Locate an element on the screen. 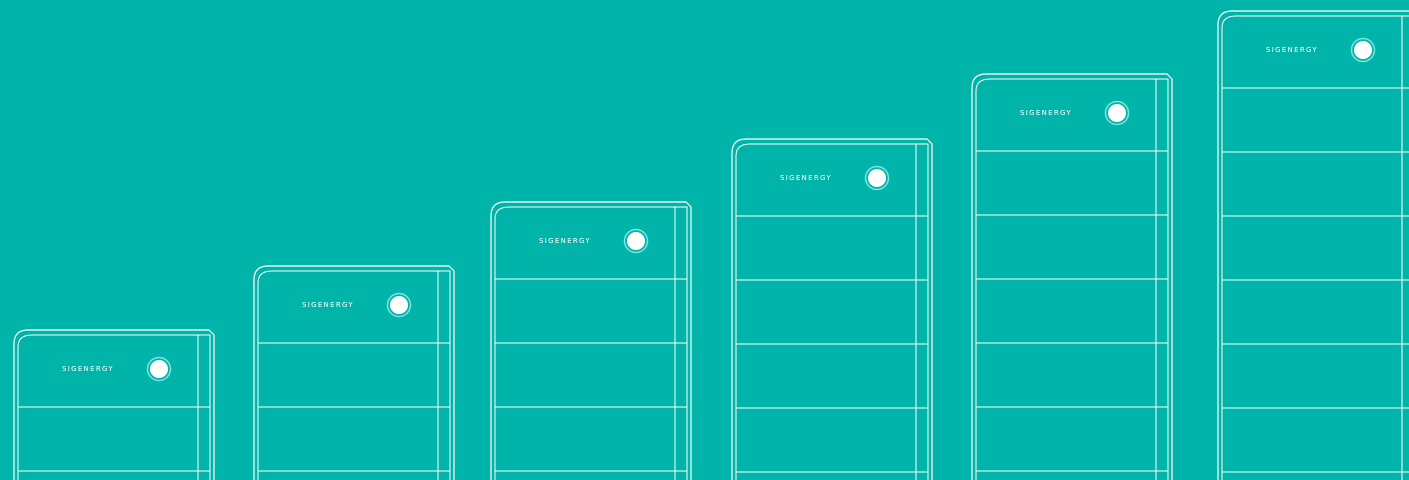  battery-stack-1: SIGENERGY is located at coordinates (114, 404).